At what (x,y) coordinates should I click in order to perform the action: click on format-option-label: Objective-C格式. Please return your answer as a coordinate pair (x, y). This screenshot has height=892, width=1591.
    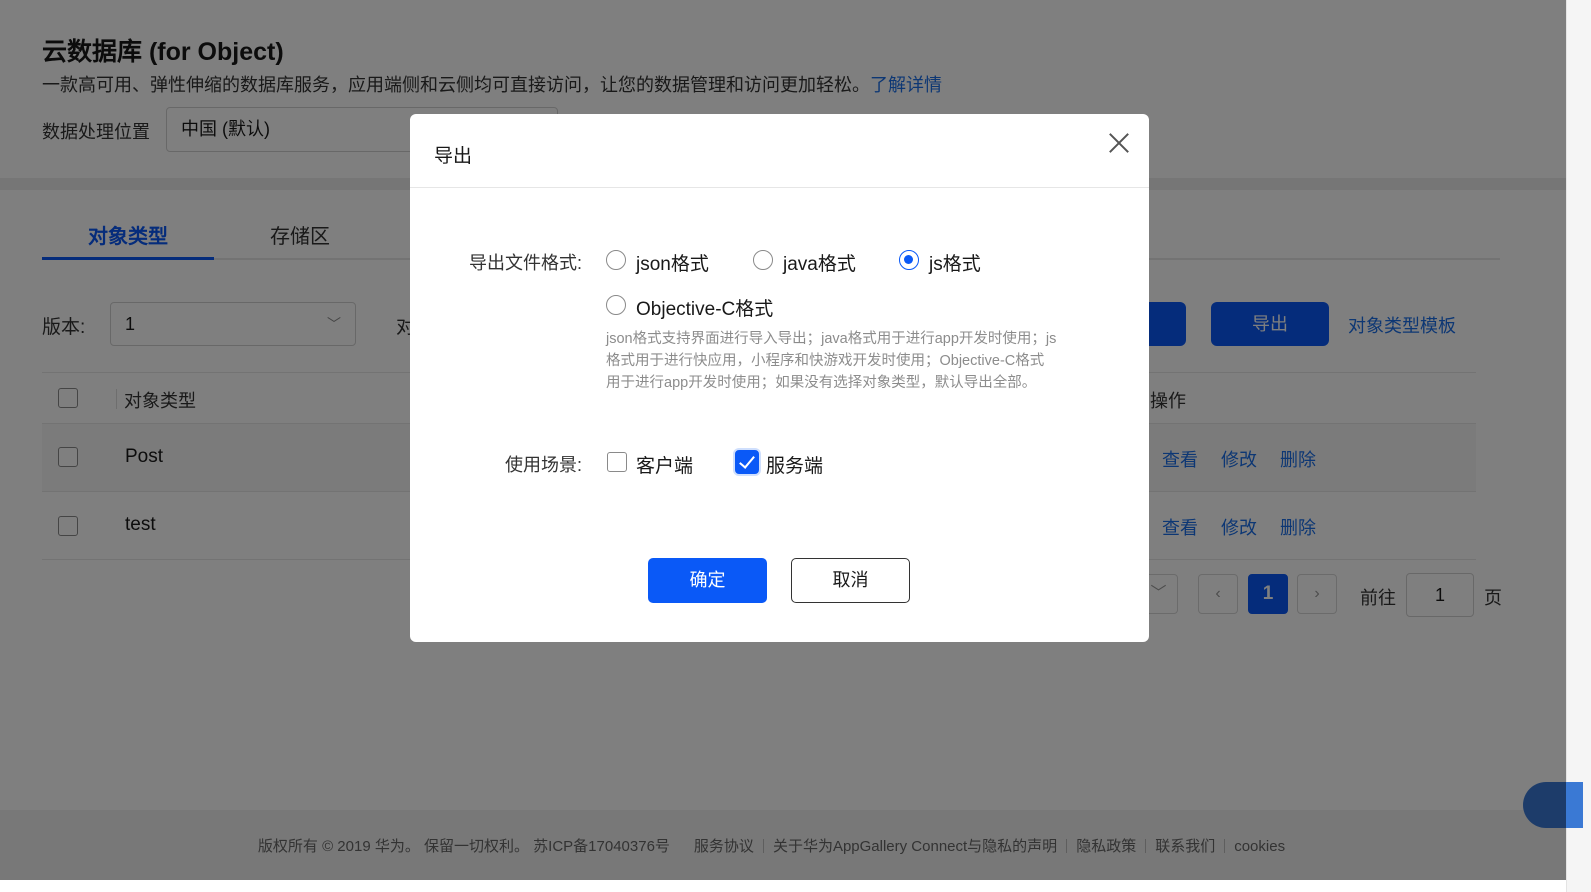
    Looking at the image, I should click on (704, 307).